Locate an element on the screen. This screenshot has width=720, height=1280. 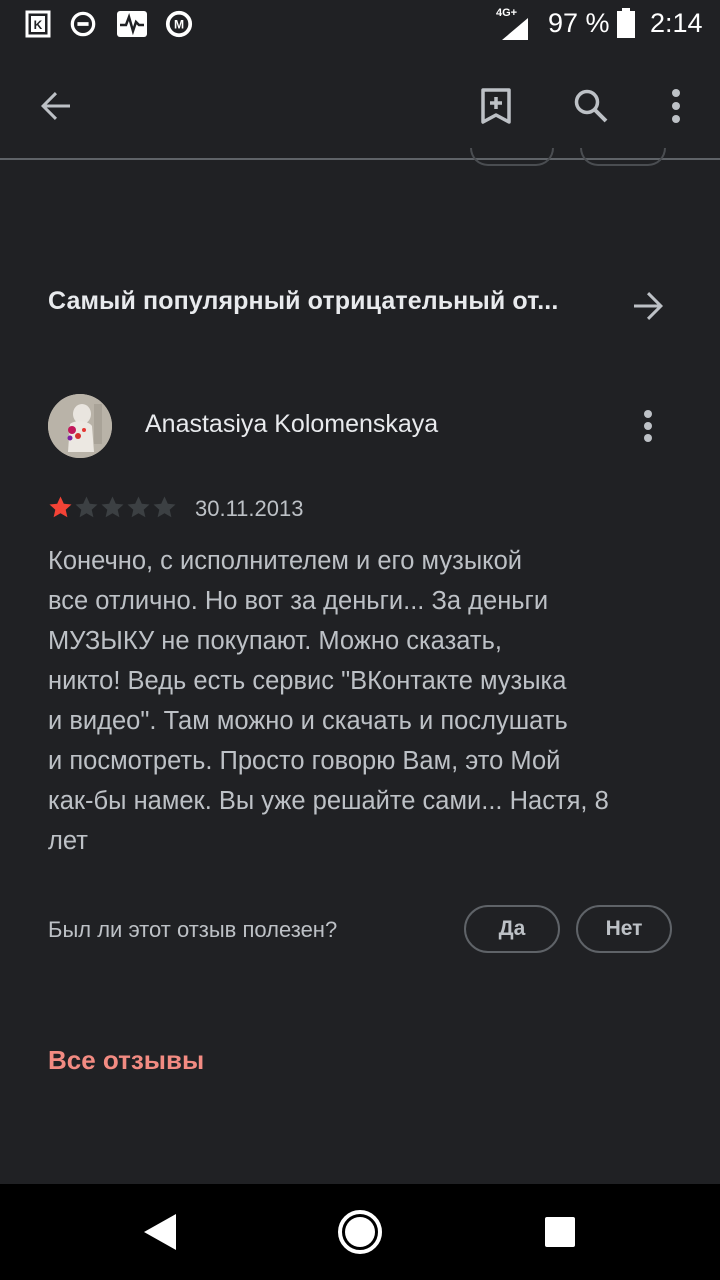
navigation-bar is located at coordinates (360, 1232).